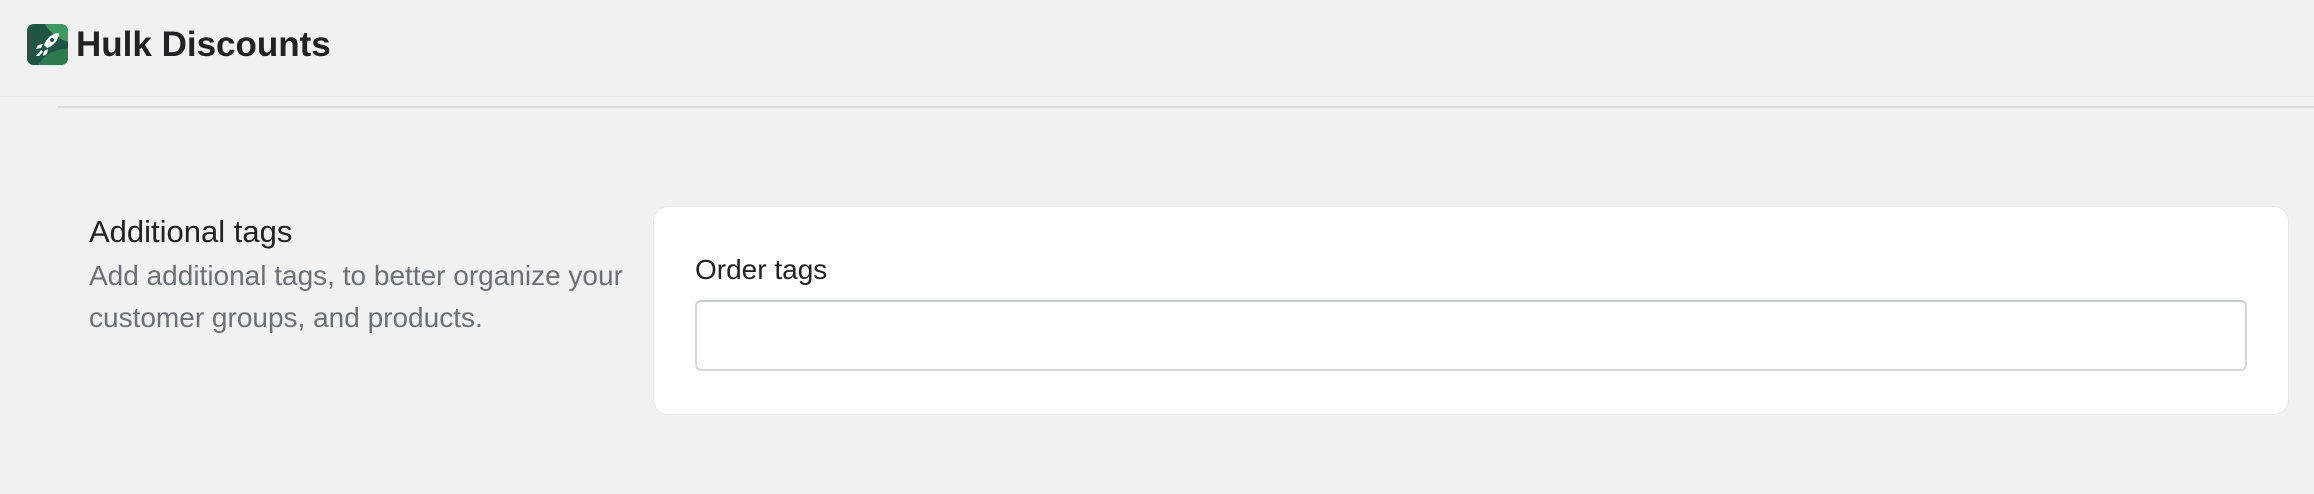 Image resolution: width=2314 pixels, height=494 pixels. I want to click on app-title: Hulk Discounts, so click(203, 44).